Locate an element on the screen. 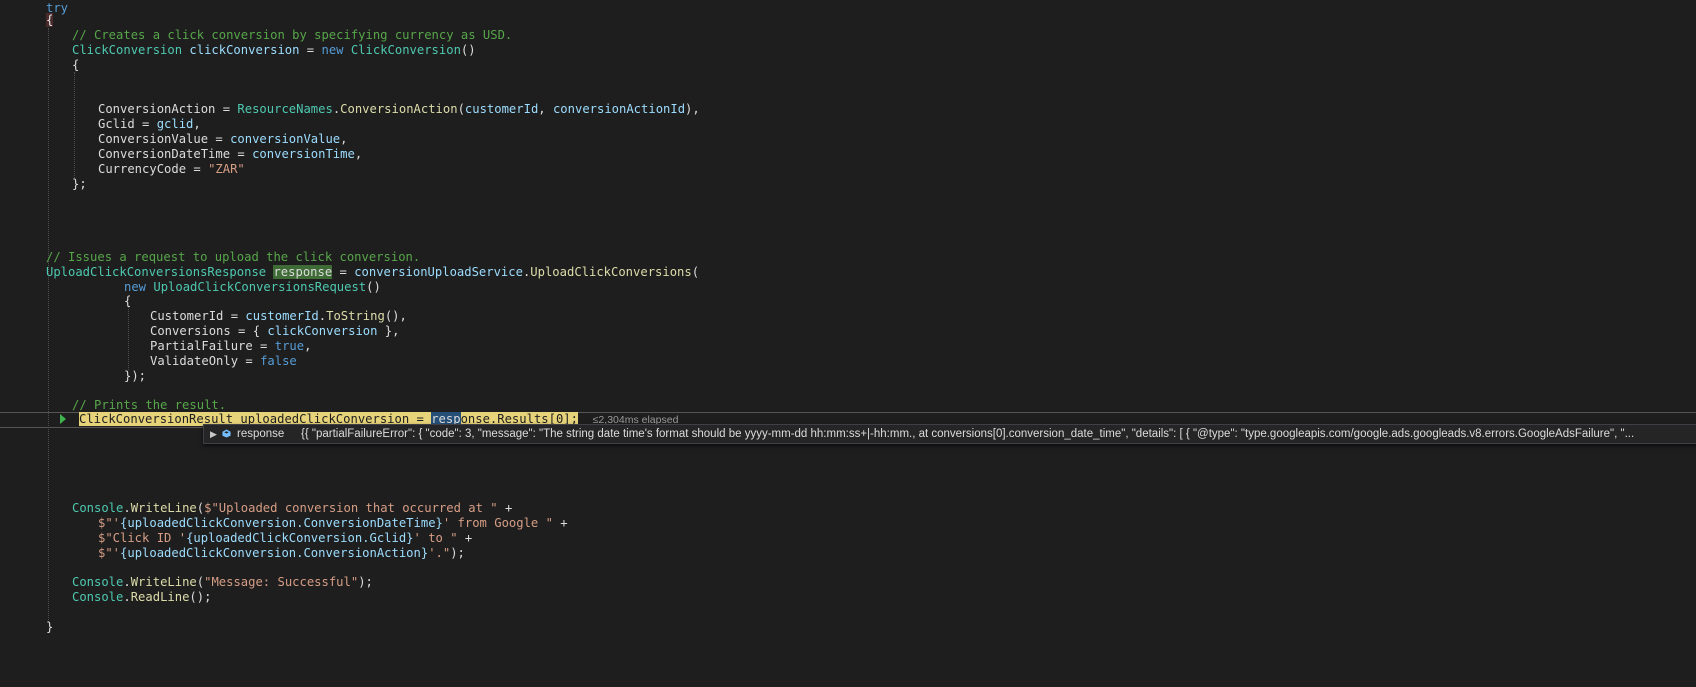 Image resolution: width=1696 pixels, height=687 pixels. string-literal: ' to " is located at coordinates (435, 538).